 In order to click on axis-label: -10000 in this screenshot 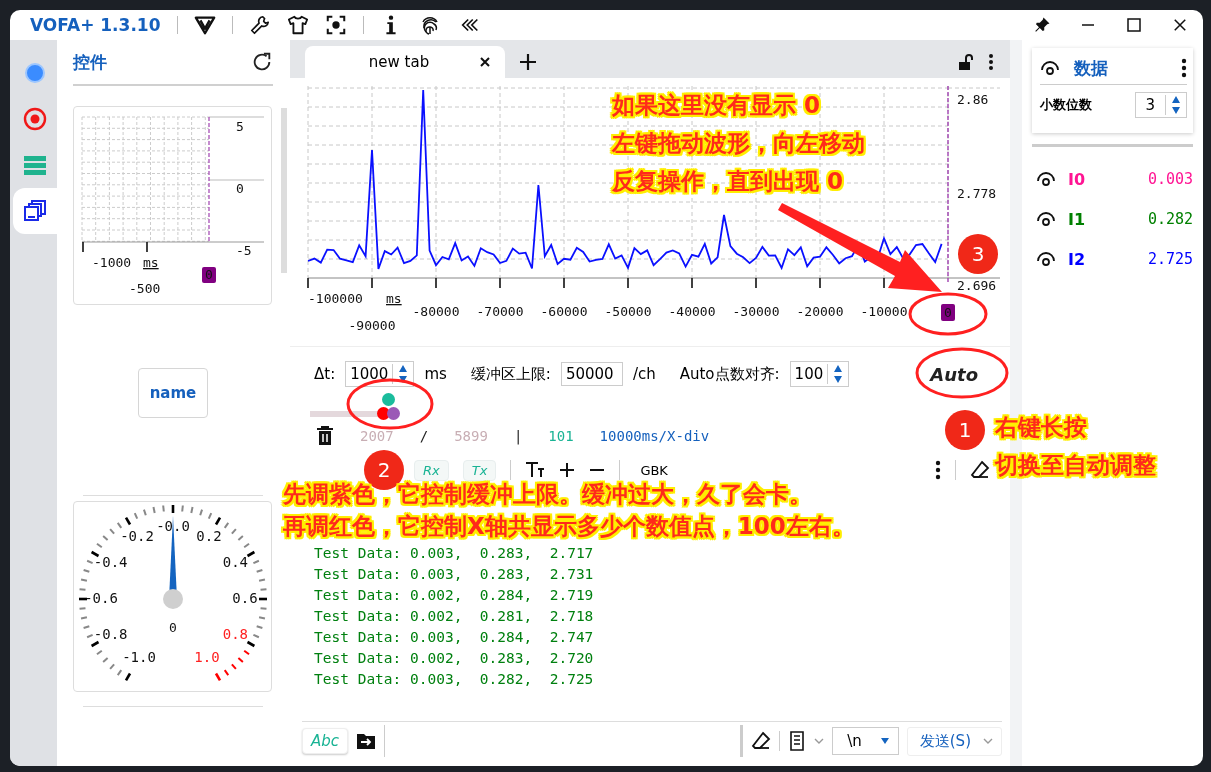, I will do `click(884, 311)`.